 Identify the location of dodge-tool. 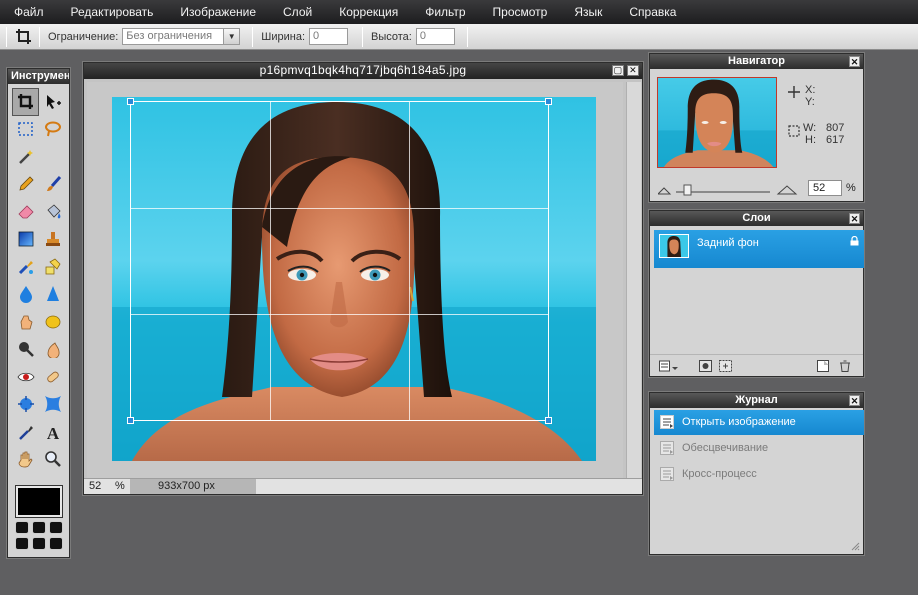
(25, 350).